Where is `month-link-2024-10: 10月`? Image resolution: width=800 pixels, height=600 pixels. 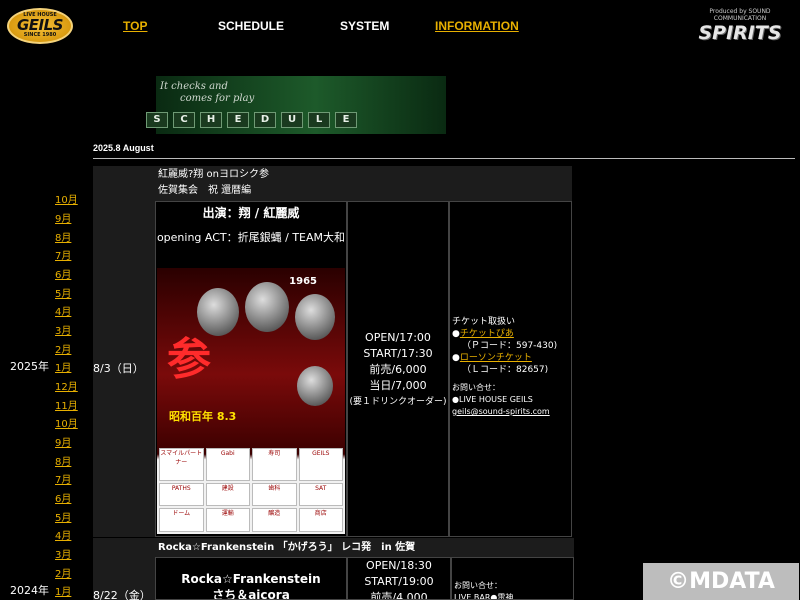
month-link-2024-10: 10月 is located at coordinates (66, 422).